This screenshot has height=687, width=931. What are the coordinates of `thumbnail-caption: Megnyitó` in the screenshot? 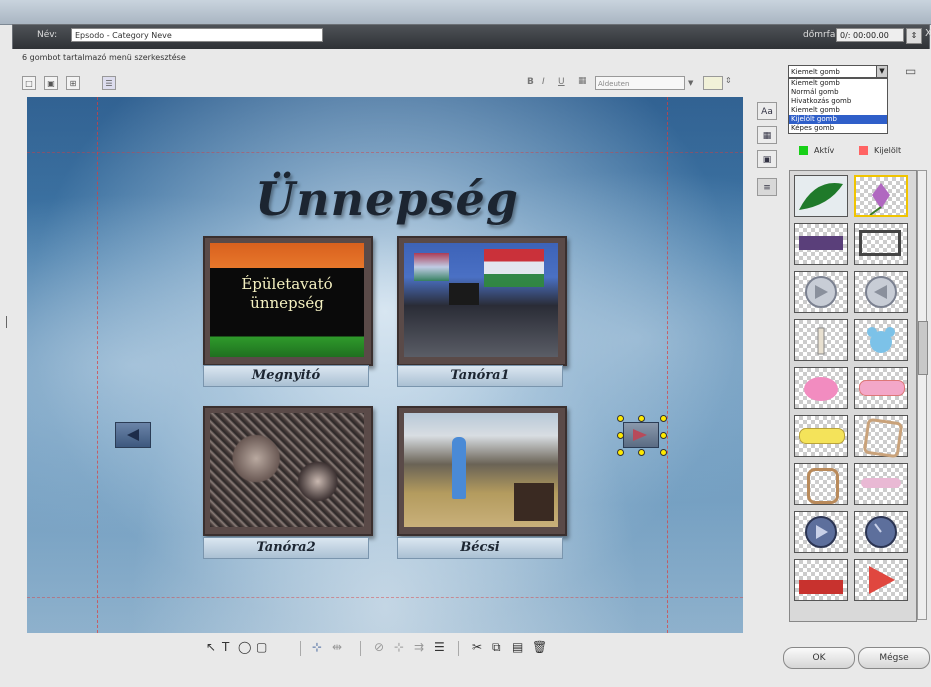 It's located at (286, 376).